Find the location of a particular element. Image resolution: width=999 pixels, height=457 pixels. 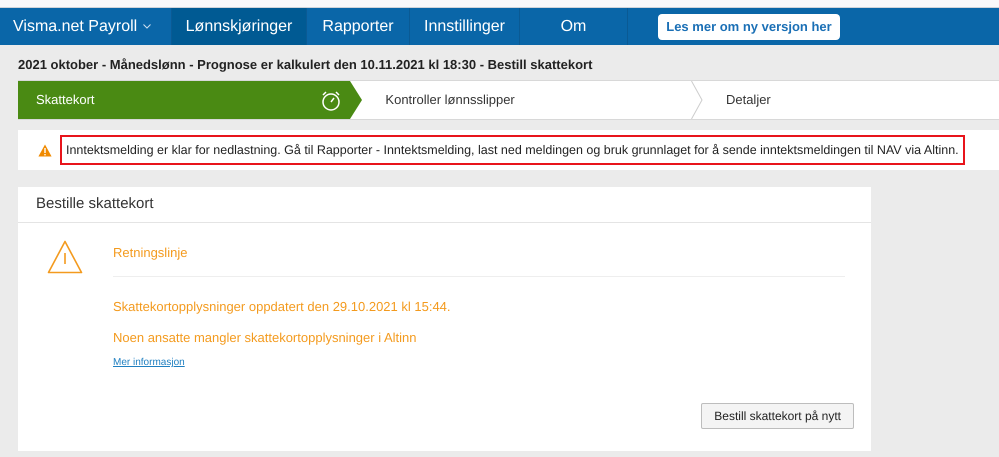

guideline-heading: Retningslinje is located at coordinates (479, 250).